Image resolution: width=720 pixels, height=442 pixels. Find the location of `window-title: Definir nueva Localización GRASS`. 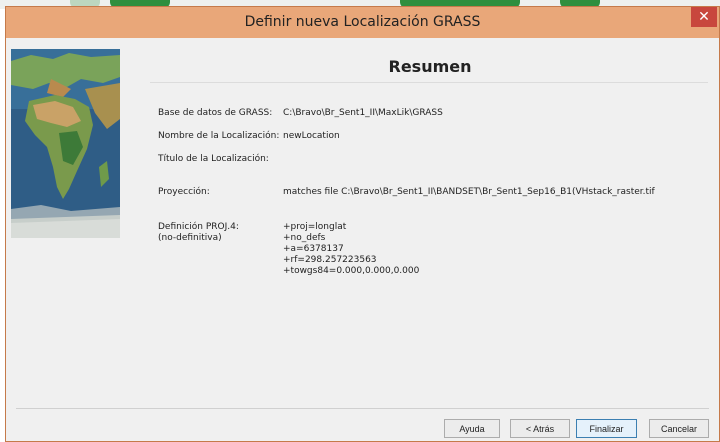

window-title: Definir nueva Localización GRASS is located at coordinates (362, 22).